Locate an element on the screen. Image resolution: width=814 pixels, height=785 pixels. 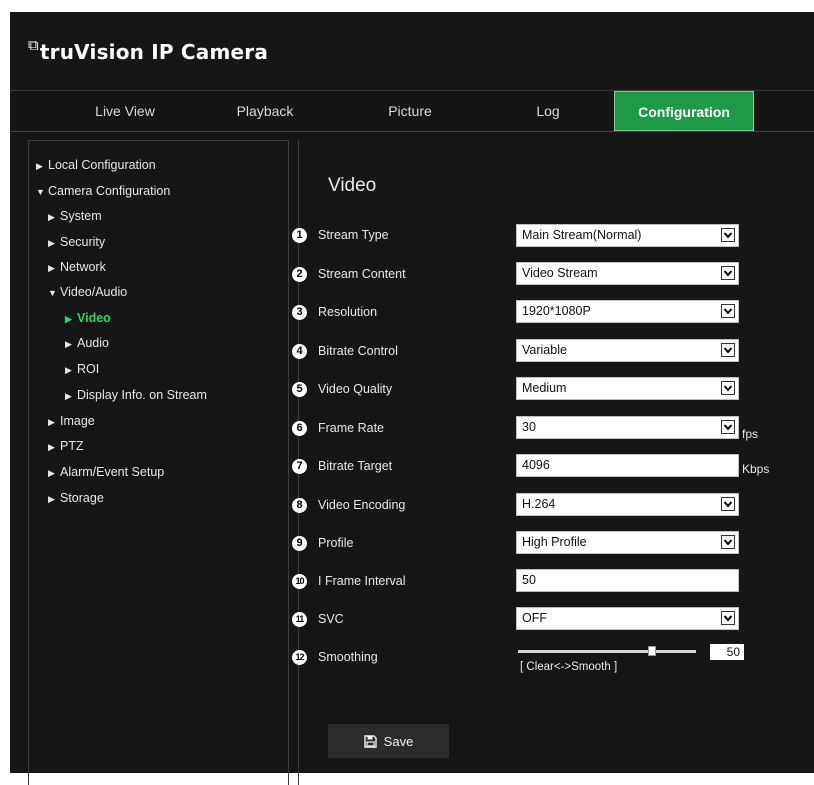
callout-number: 11 is located at coordinates (299, 619).